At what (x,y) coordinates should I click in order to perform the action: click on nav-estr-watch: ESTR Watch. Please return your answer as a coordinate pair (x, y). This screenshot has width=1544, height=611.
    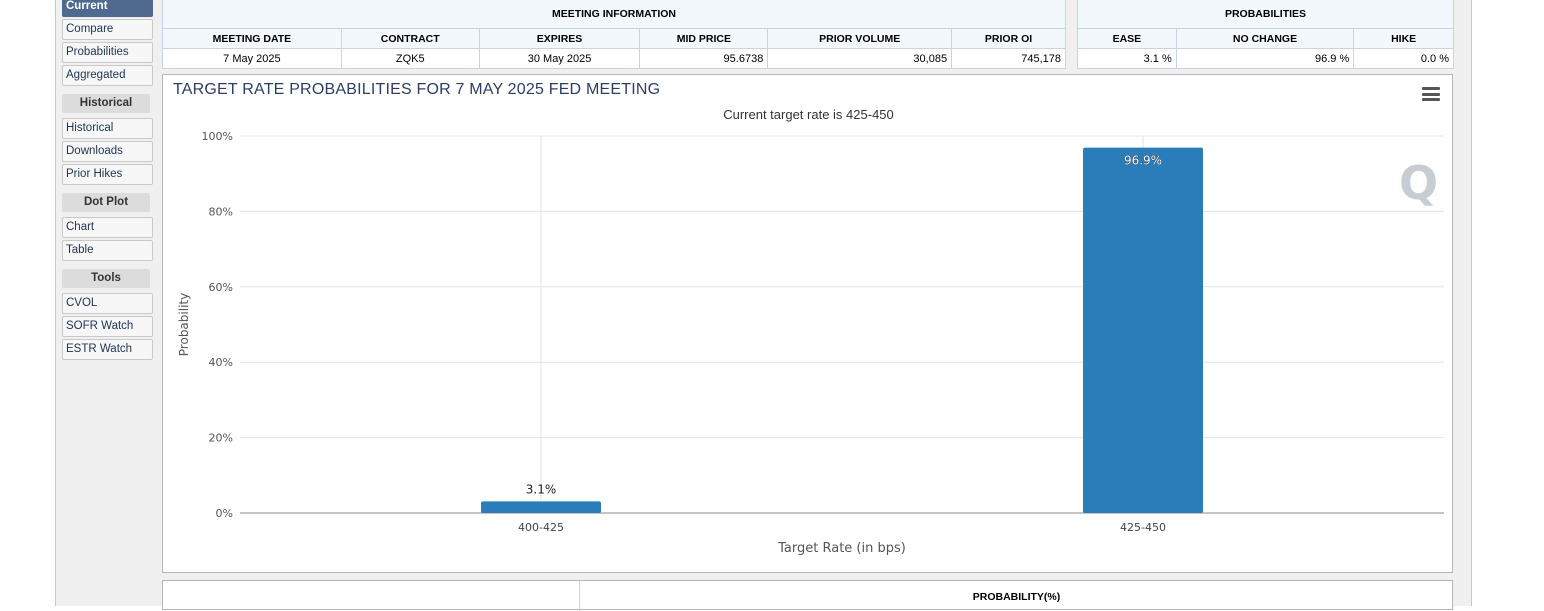
    Looking at the image, I should click on (107, 349).